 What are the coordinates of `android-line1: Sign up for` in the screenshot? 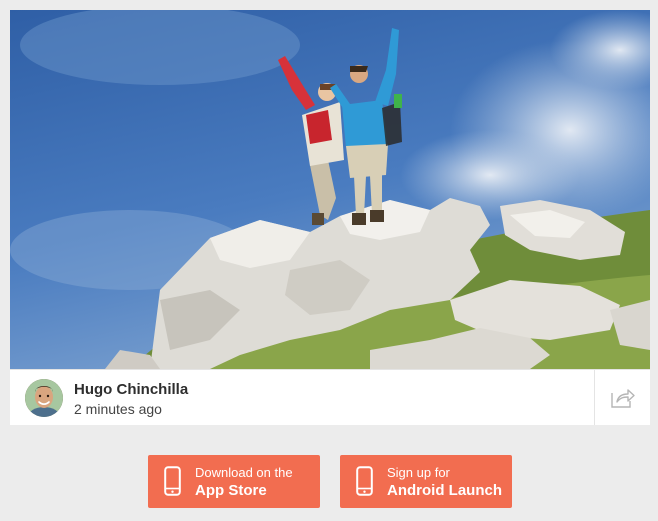 It's located at (418, 472).